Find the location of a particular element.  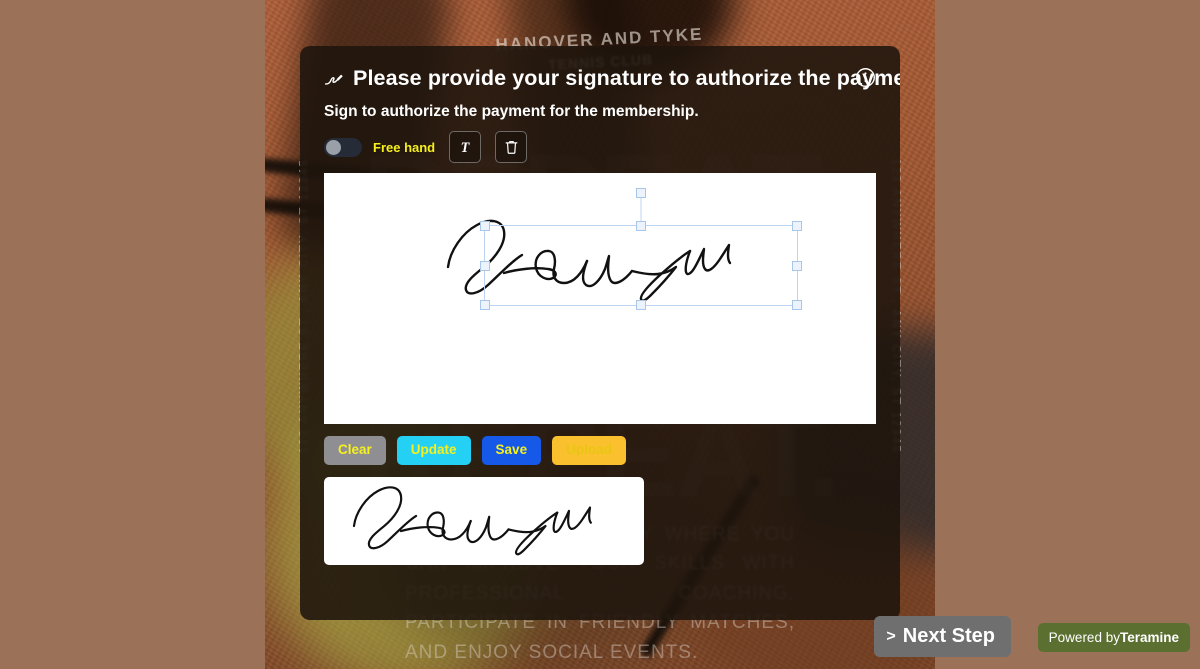

next-step-label: Next Step is located at coordinates (948, 636).